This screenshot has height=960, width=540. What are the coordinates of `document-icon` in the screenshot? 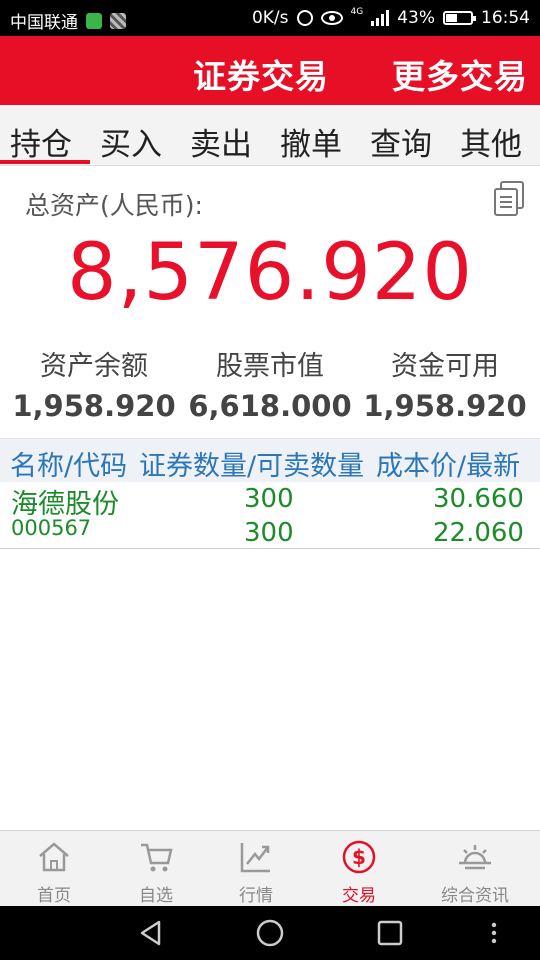 It's located at (509, 199).